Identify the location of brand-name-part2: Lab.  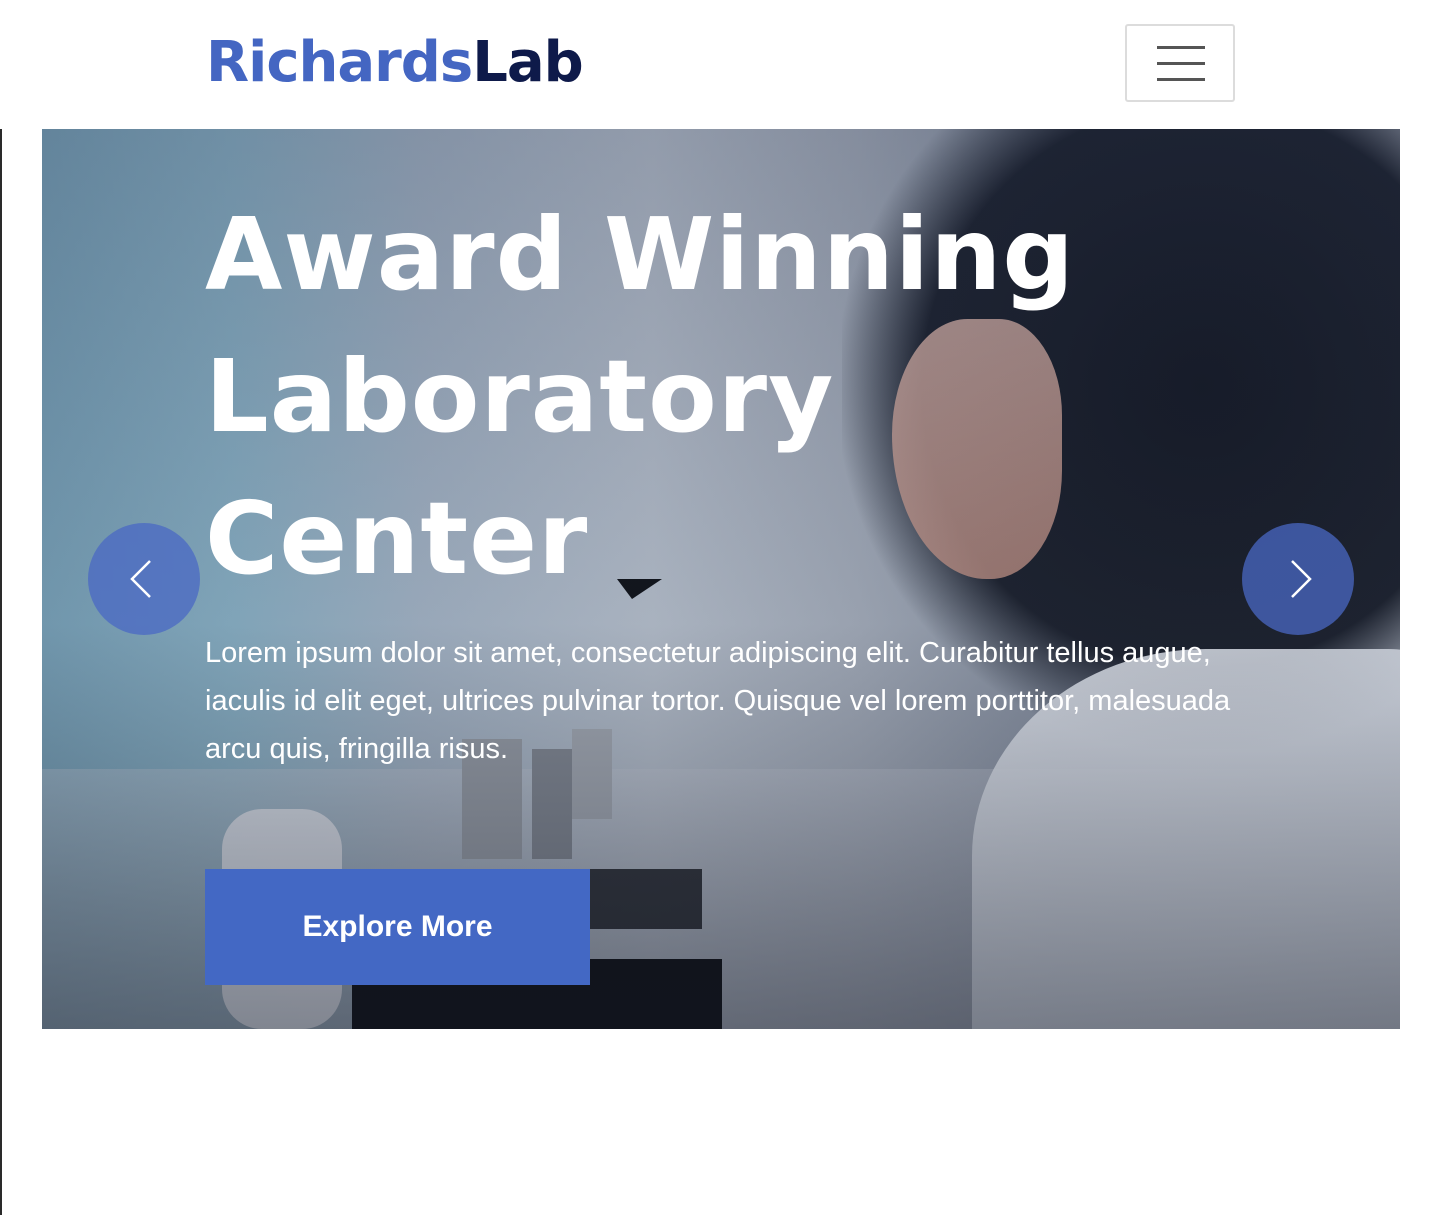
(528, 62).